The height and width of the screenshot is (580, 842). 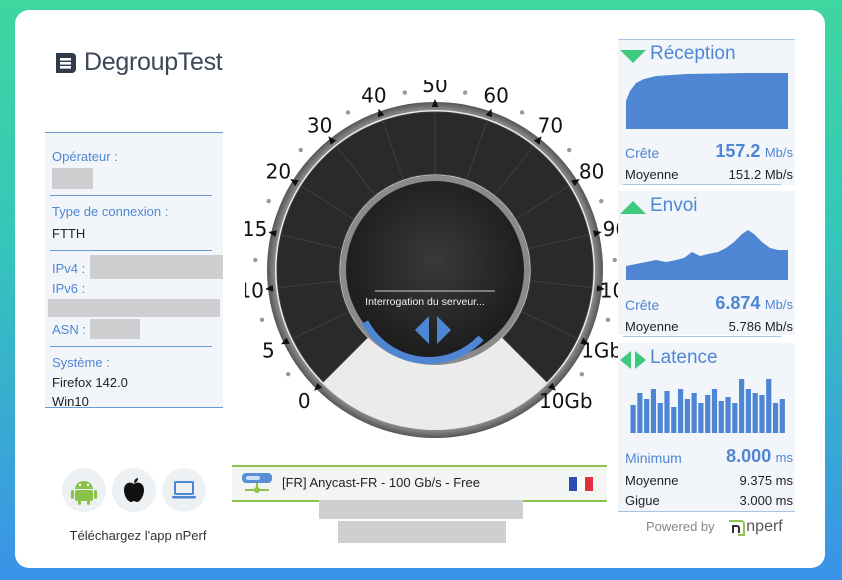 I want to click on upload-title: Envoi, so click(x=674, y=205).